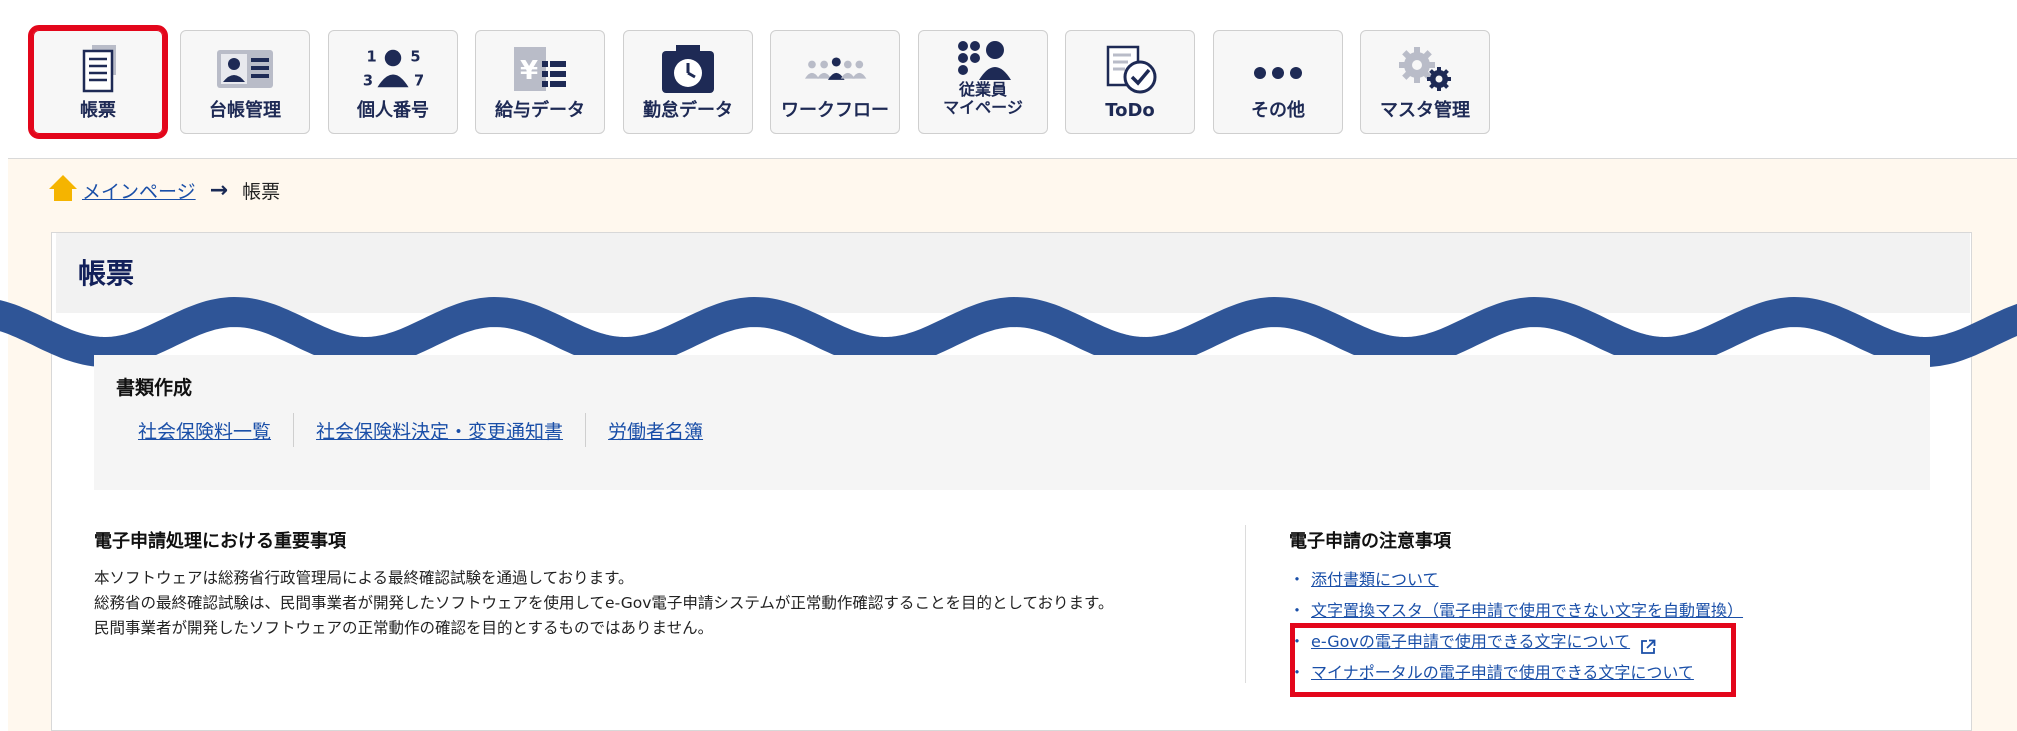  What do you see at coordinates (154, 388) in the screenshot?
I see `document-creation-title: 書類作成` at bounding box center [154, 388].